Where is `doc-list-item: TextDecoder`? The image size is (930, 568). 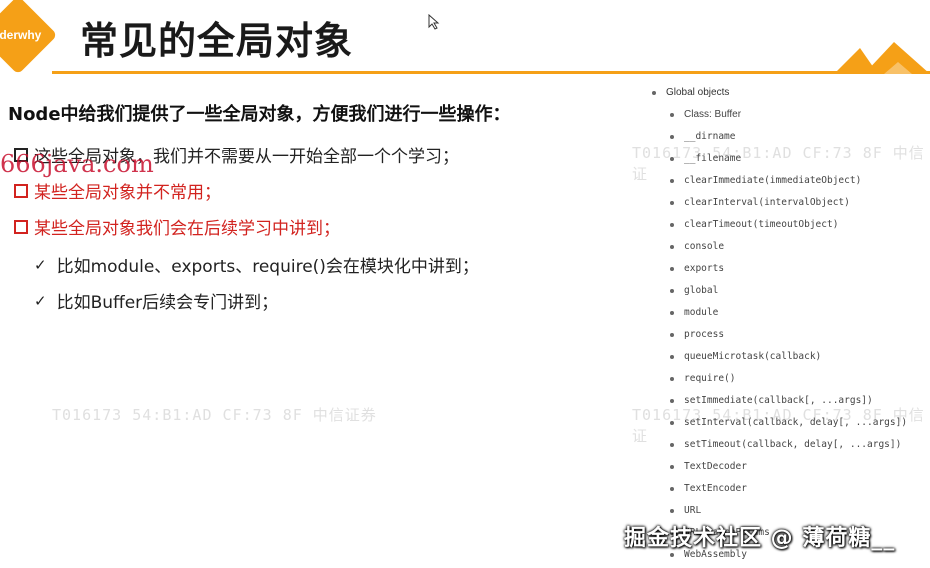 doc-list-item: TextDecoder is located at coordinates (708, 466).